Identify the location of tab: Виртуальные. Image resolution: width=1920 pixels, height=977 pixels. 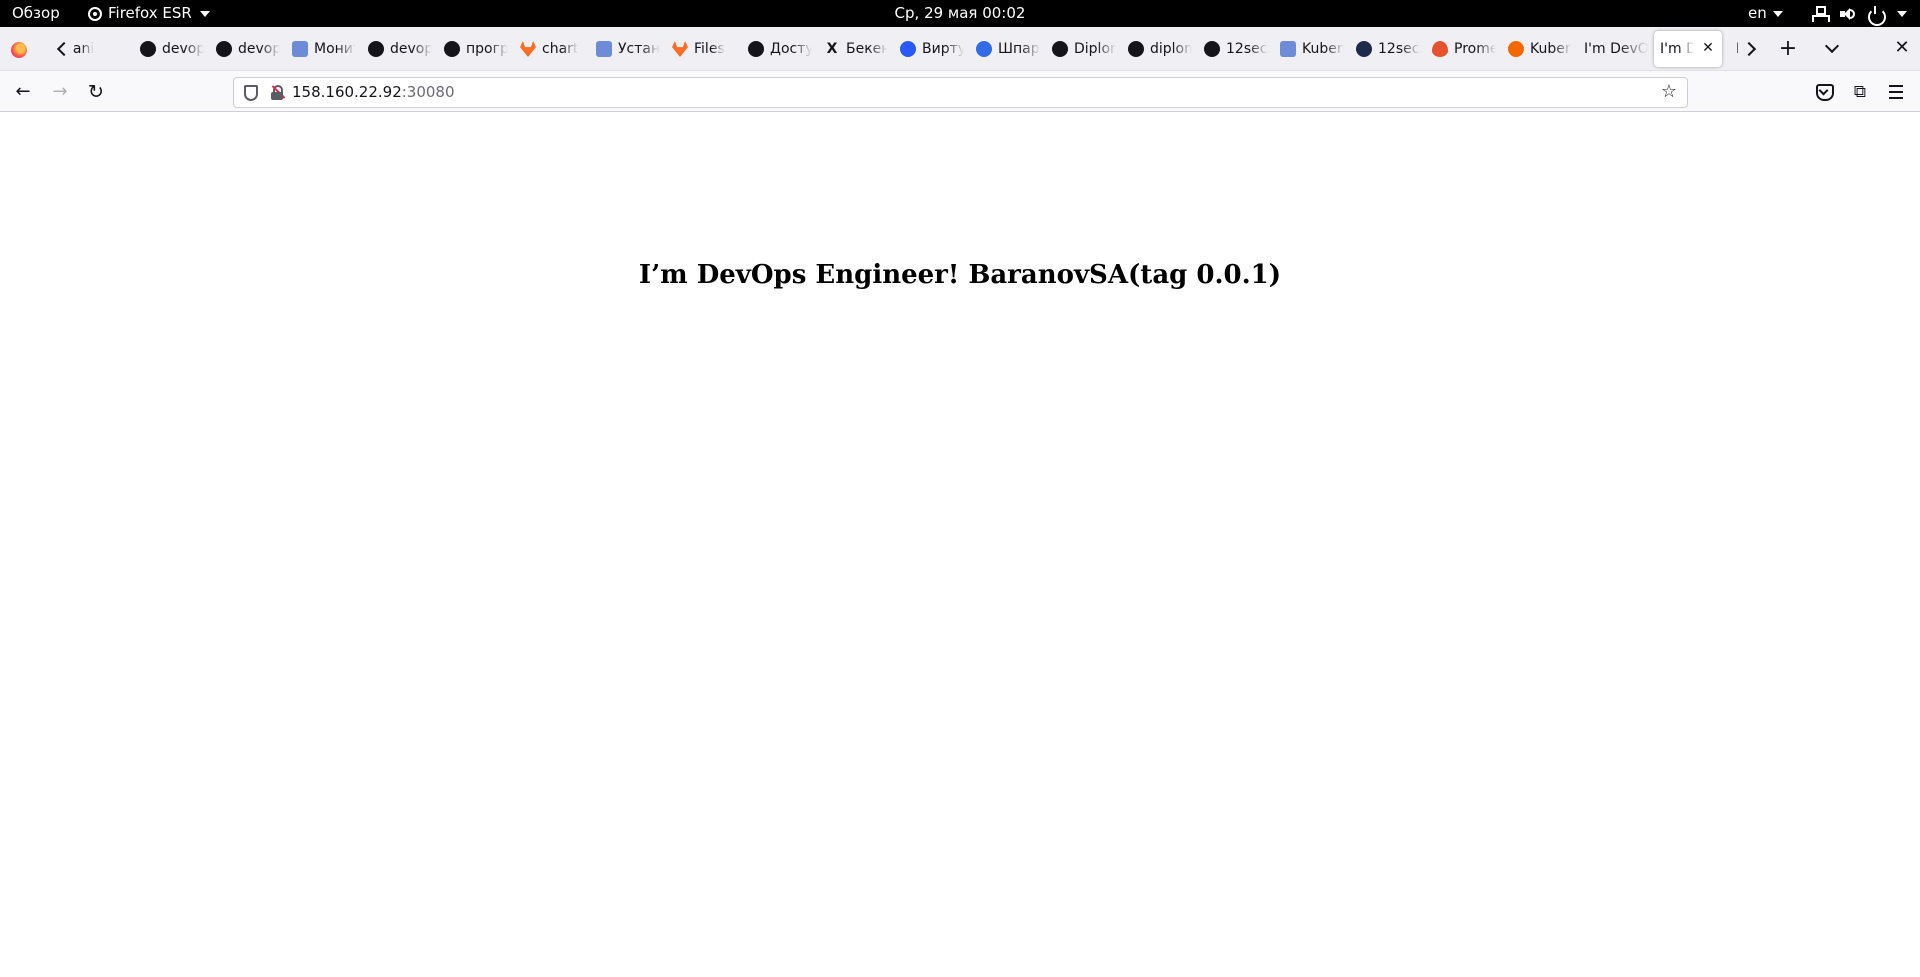
(929, 49).